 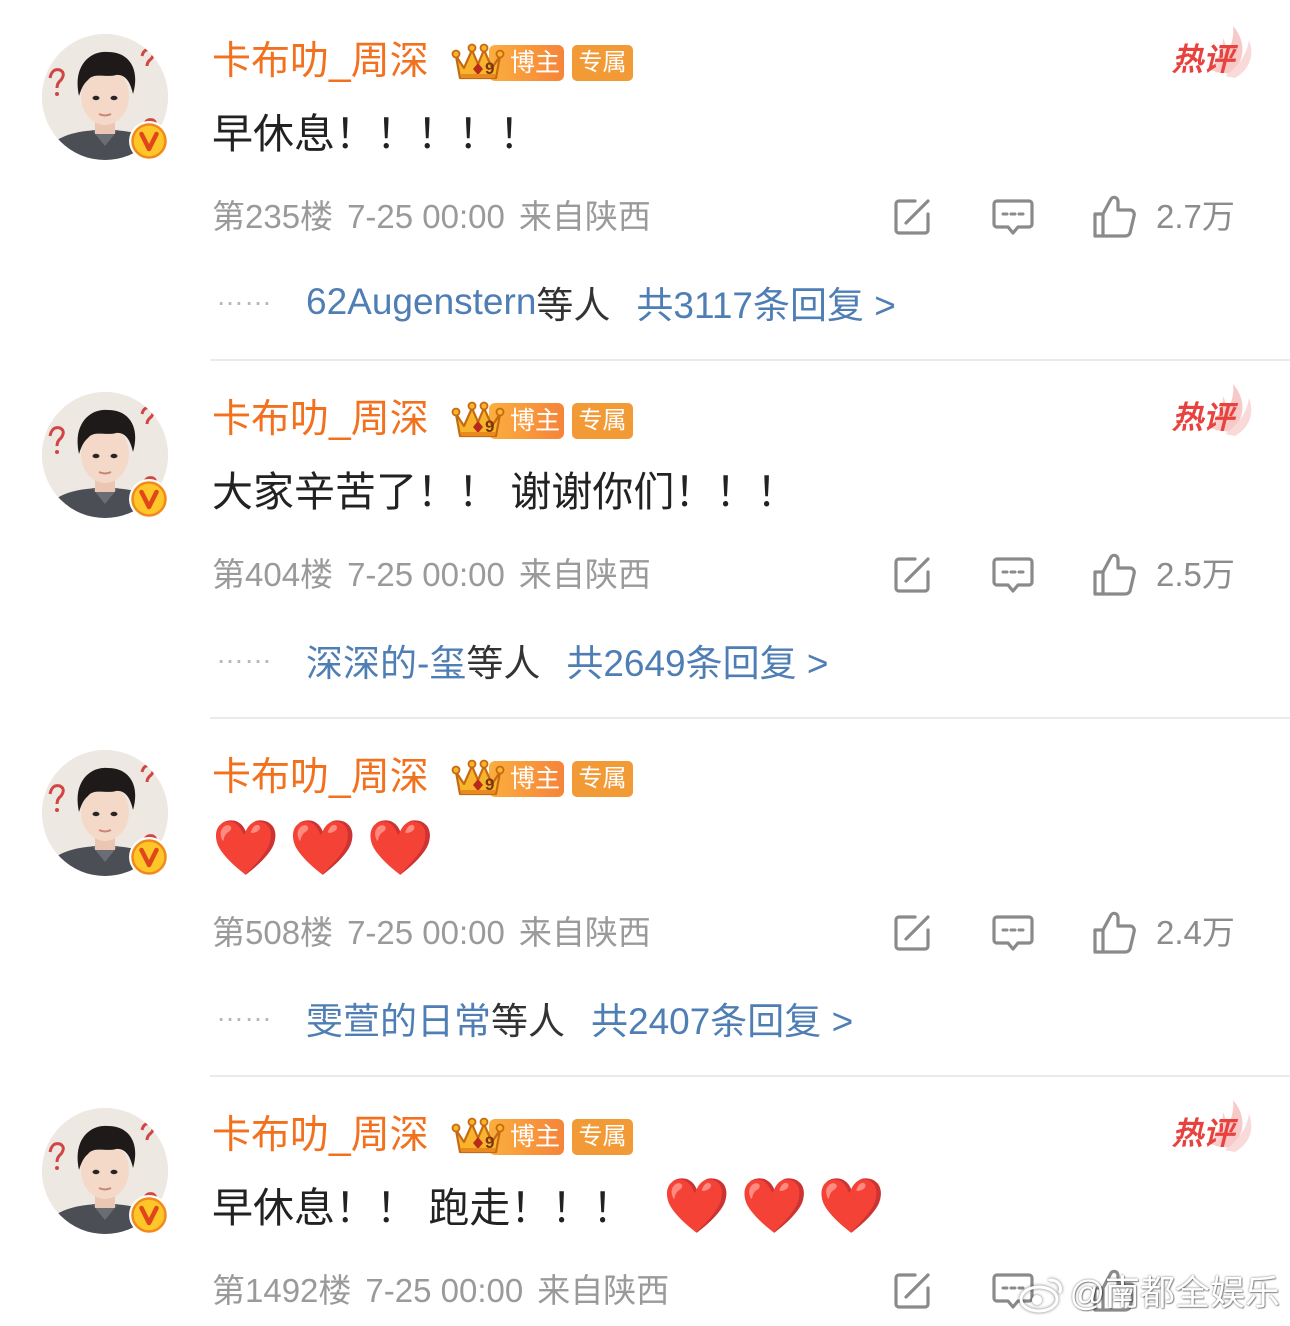 I want to click on comment-text: 大家辛苦了！！ 谢谢你们！！！, so click(x=505, y=492).